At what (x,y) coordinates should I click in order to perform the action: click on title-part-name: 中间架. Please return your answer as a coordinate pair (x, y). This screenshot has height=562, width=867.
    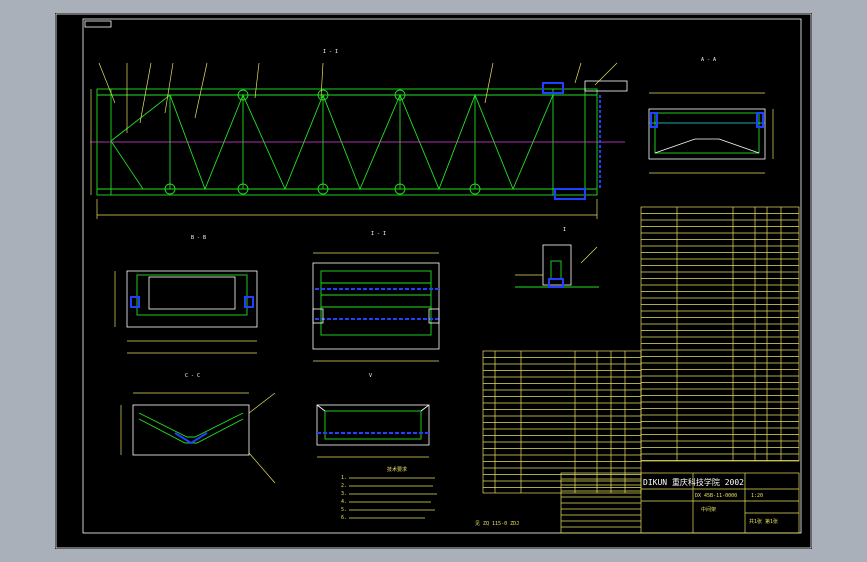
    Looking at the image, I should click on (708, 509).